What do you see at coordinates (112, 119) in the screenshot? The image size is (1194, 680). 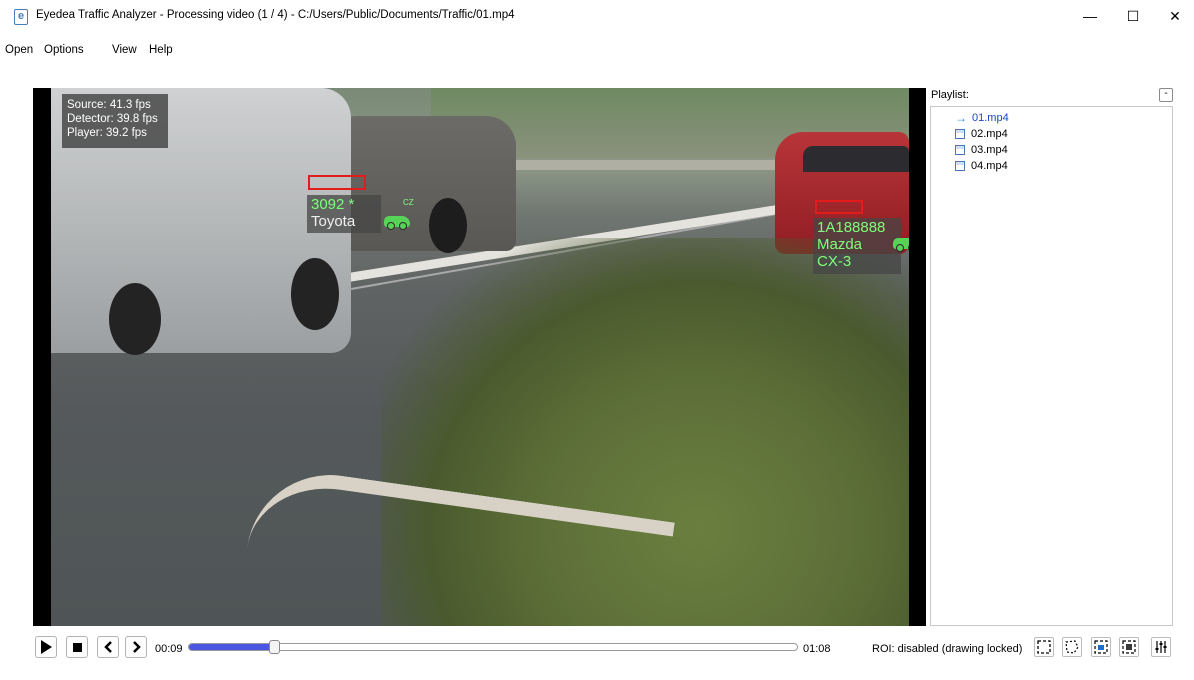 I see `detector-fps: Detector: 39.8 fps` at bounding box center [112, 119].